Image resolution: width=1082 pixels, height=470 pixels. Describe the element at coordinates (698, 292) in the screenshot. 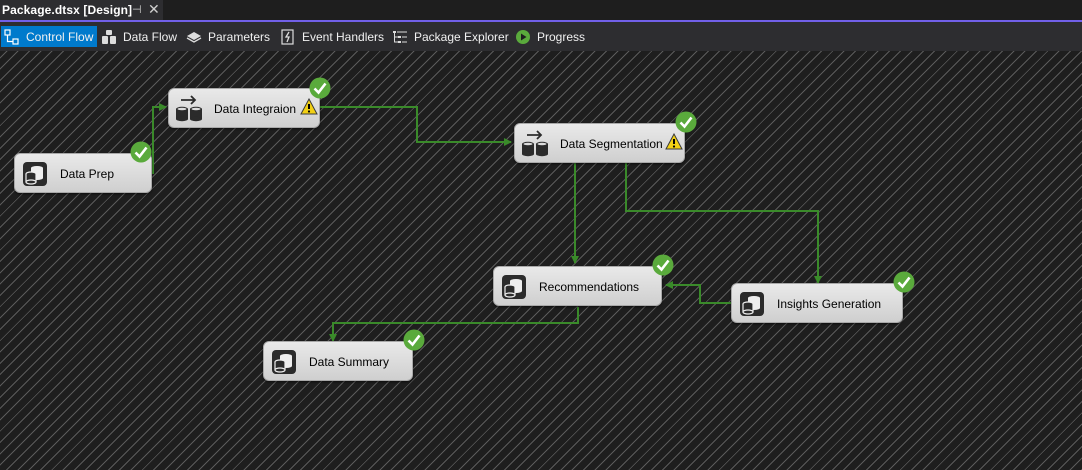

I see `constraint-insights-to-recommendations` at that location.